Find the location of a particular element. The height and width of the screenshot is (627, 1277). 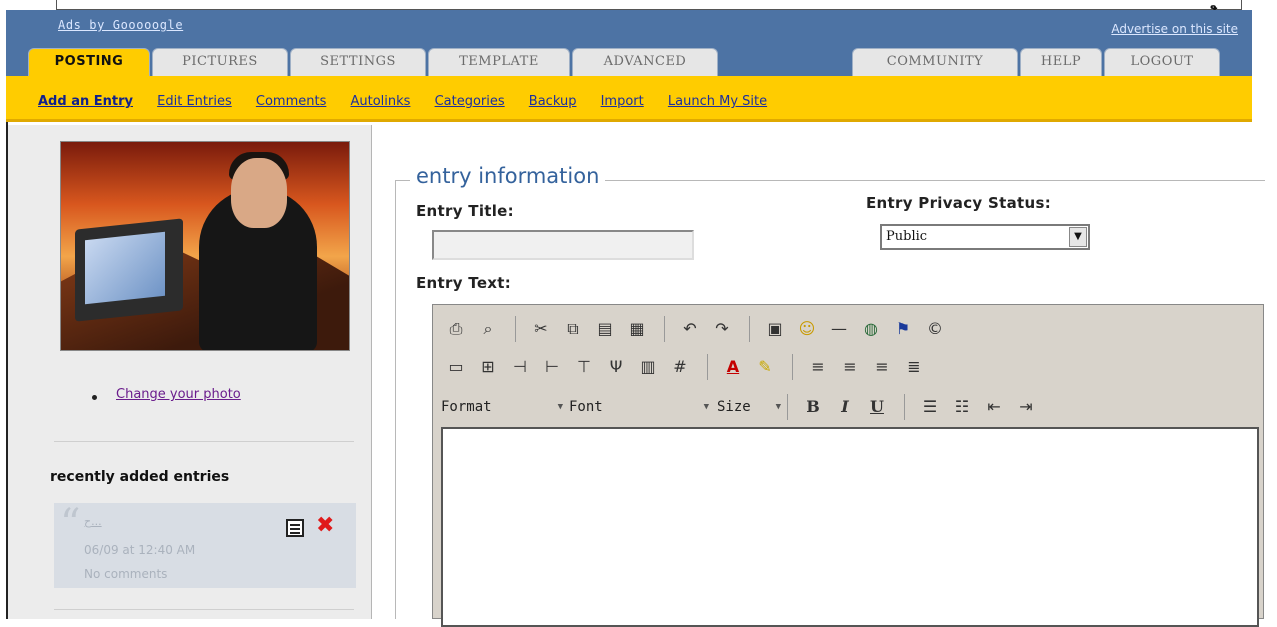

paste-word-icon: ▦ is located at coordinates (637, 329).